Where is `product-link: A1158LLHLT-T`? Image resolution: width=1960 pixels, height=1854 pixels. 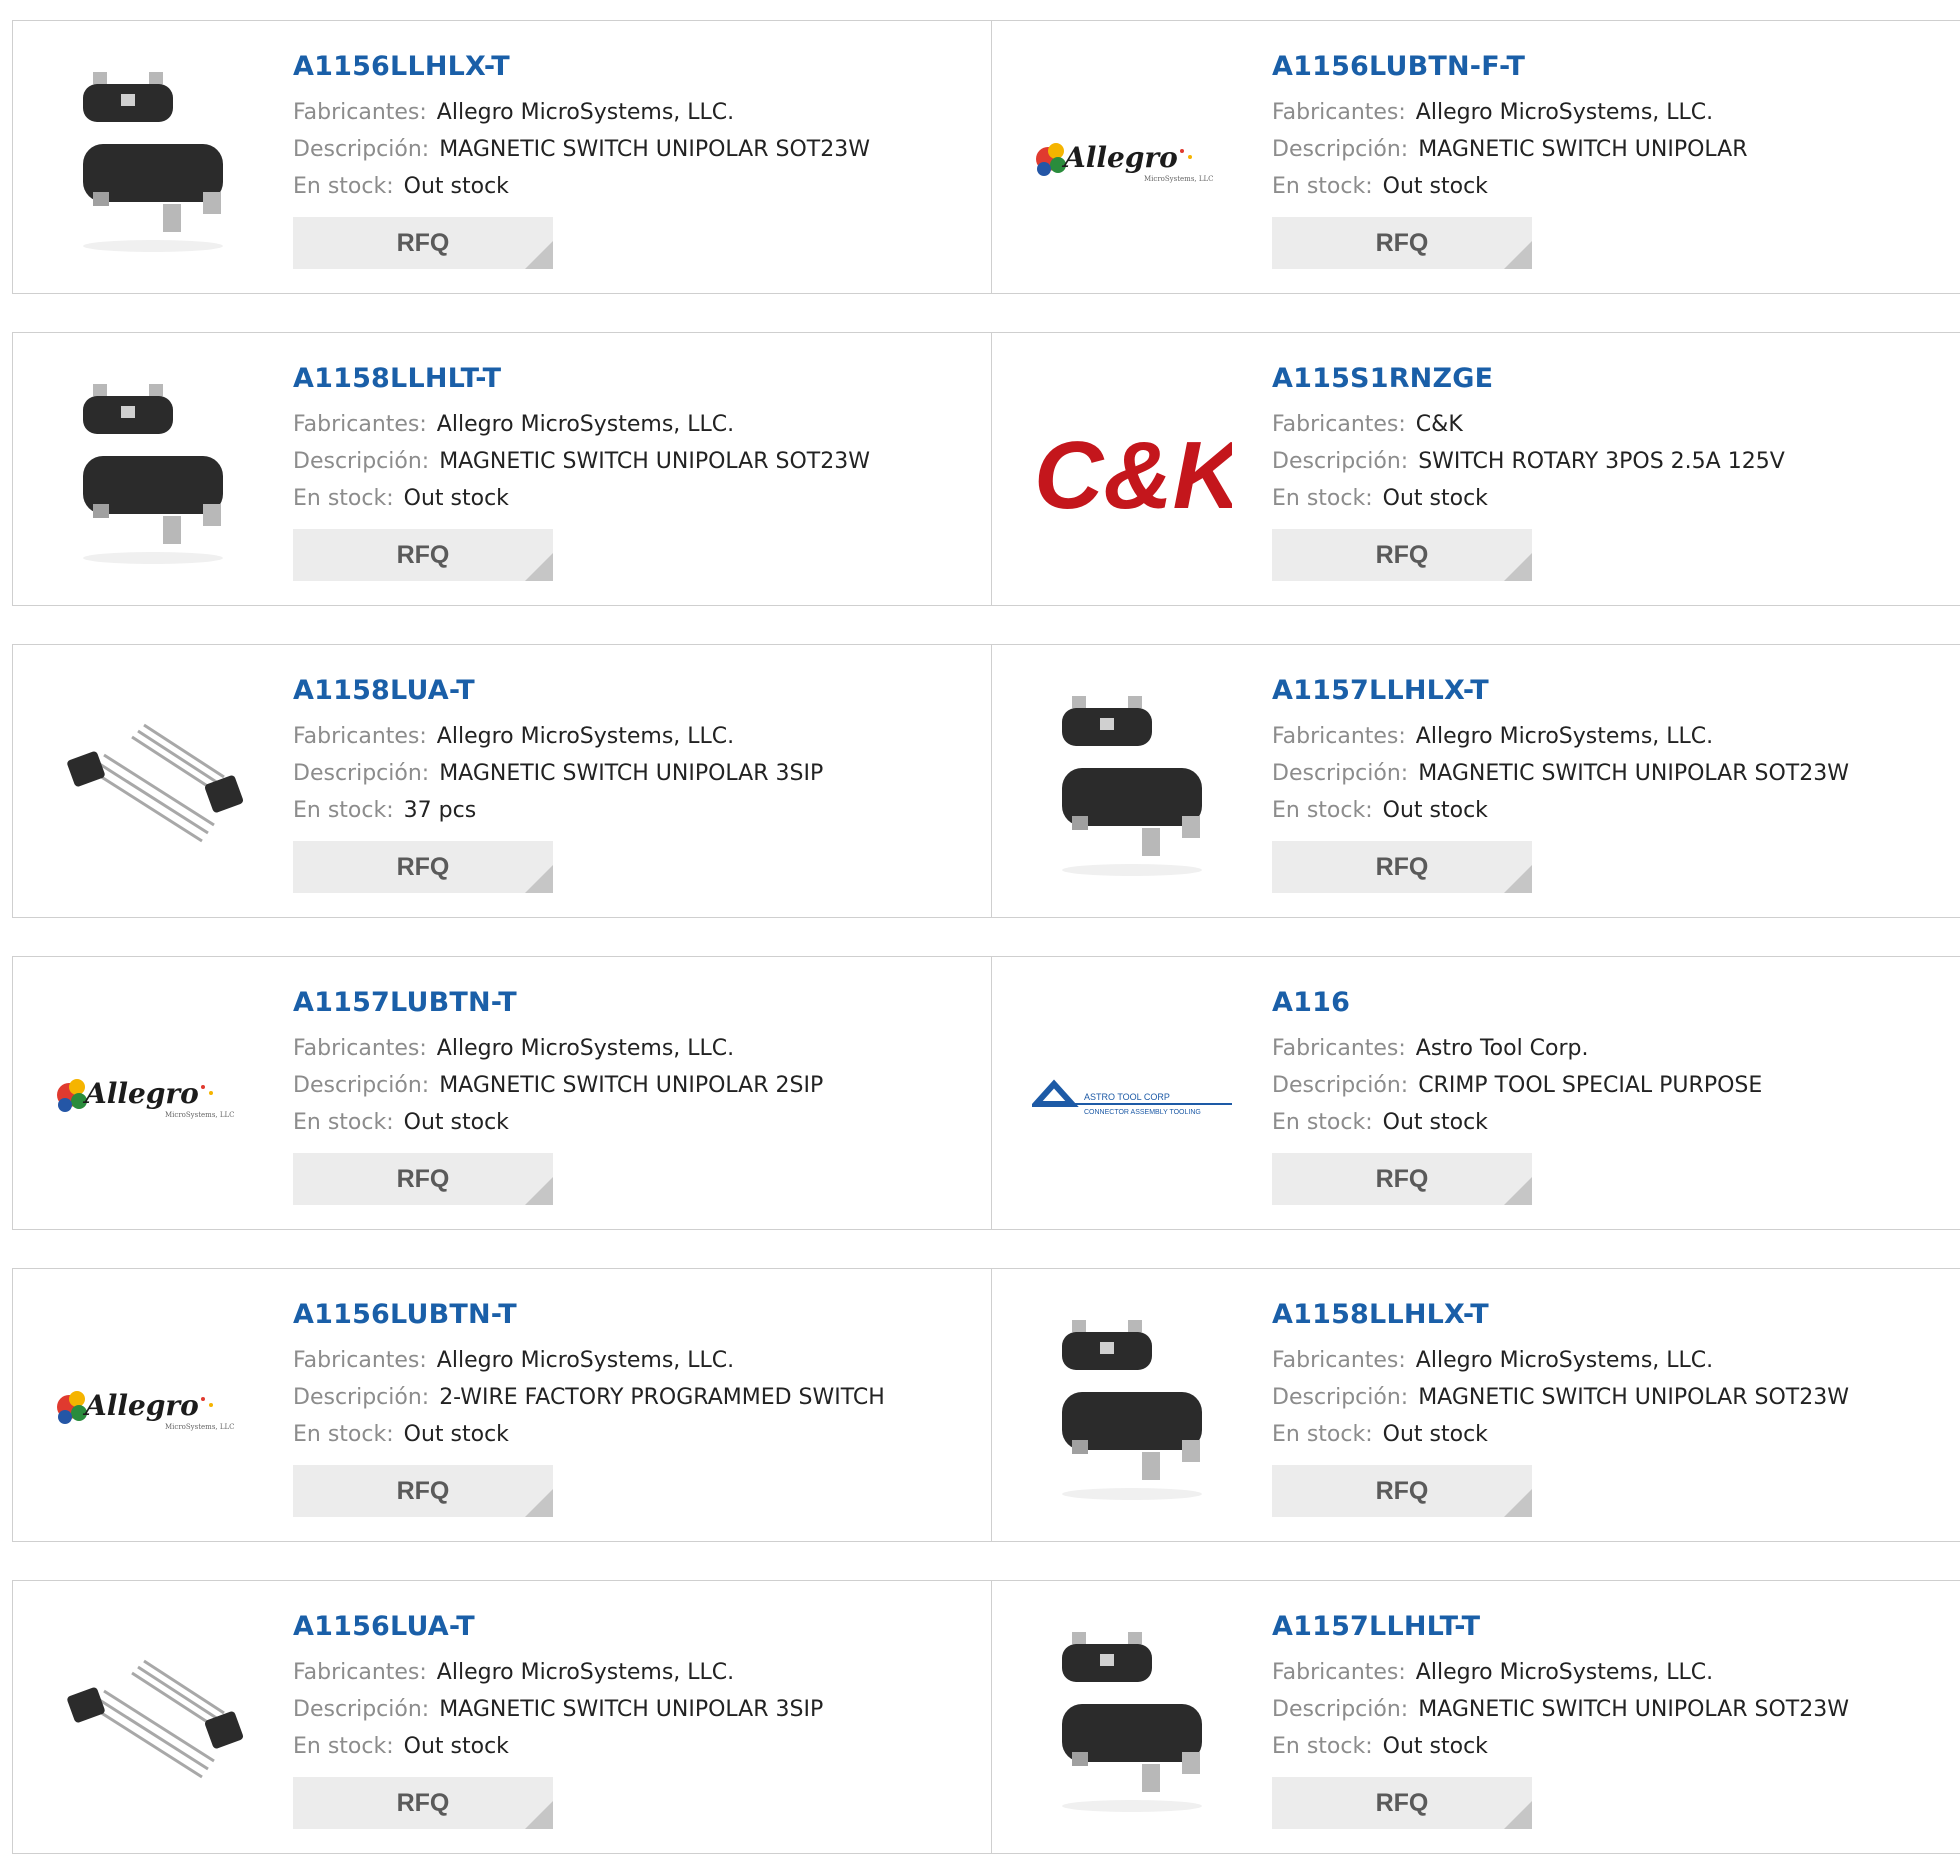 product-link: A1158LLHLT-T is located at coordinates (581, 378).